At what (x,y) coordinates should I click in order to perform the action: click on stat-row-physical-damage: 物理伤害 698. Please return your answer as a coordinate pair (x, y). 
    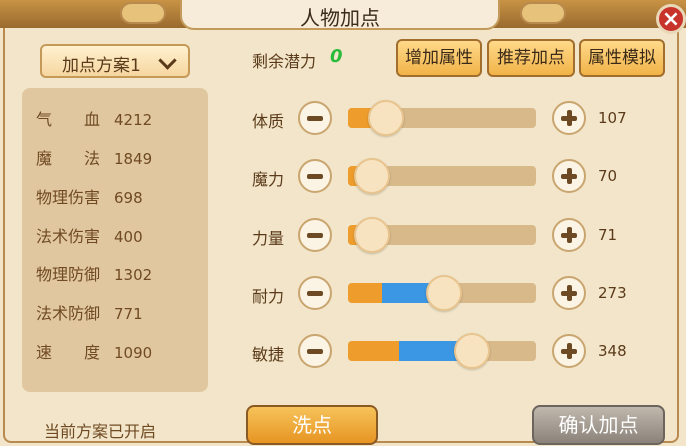
    Looking at the image, I should click on (89, 196).